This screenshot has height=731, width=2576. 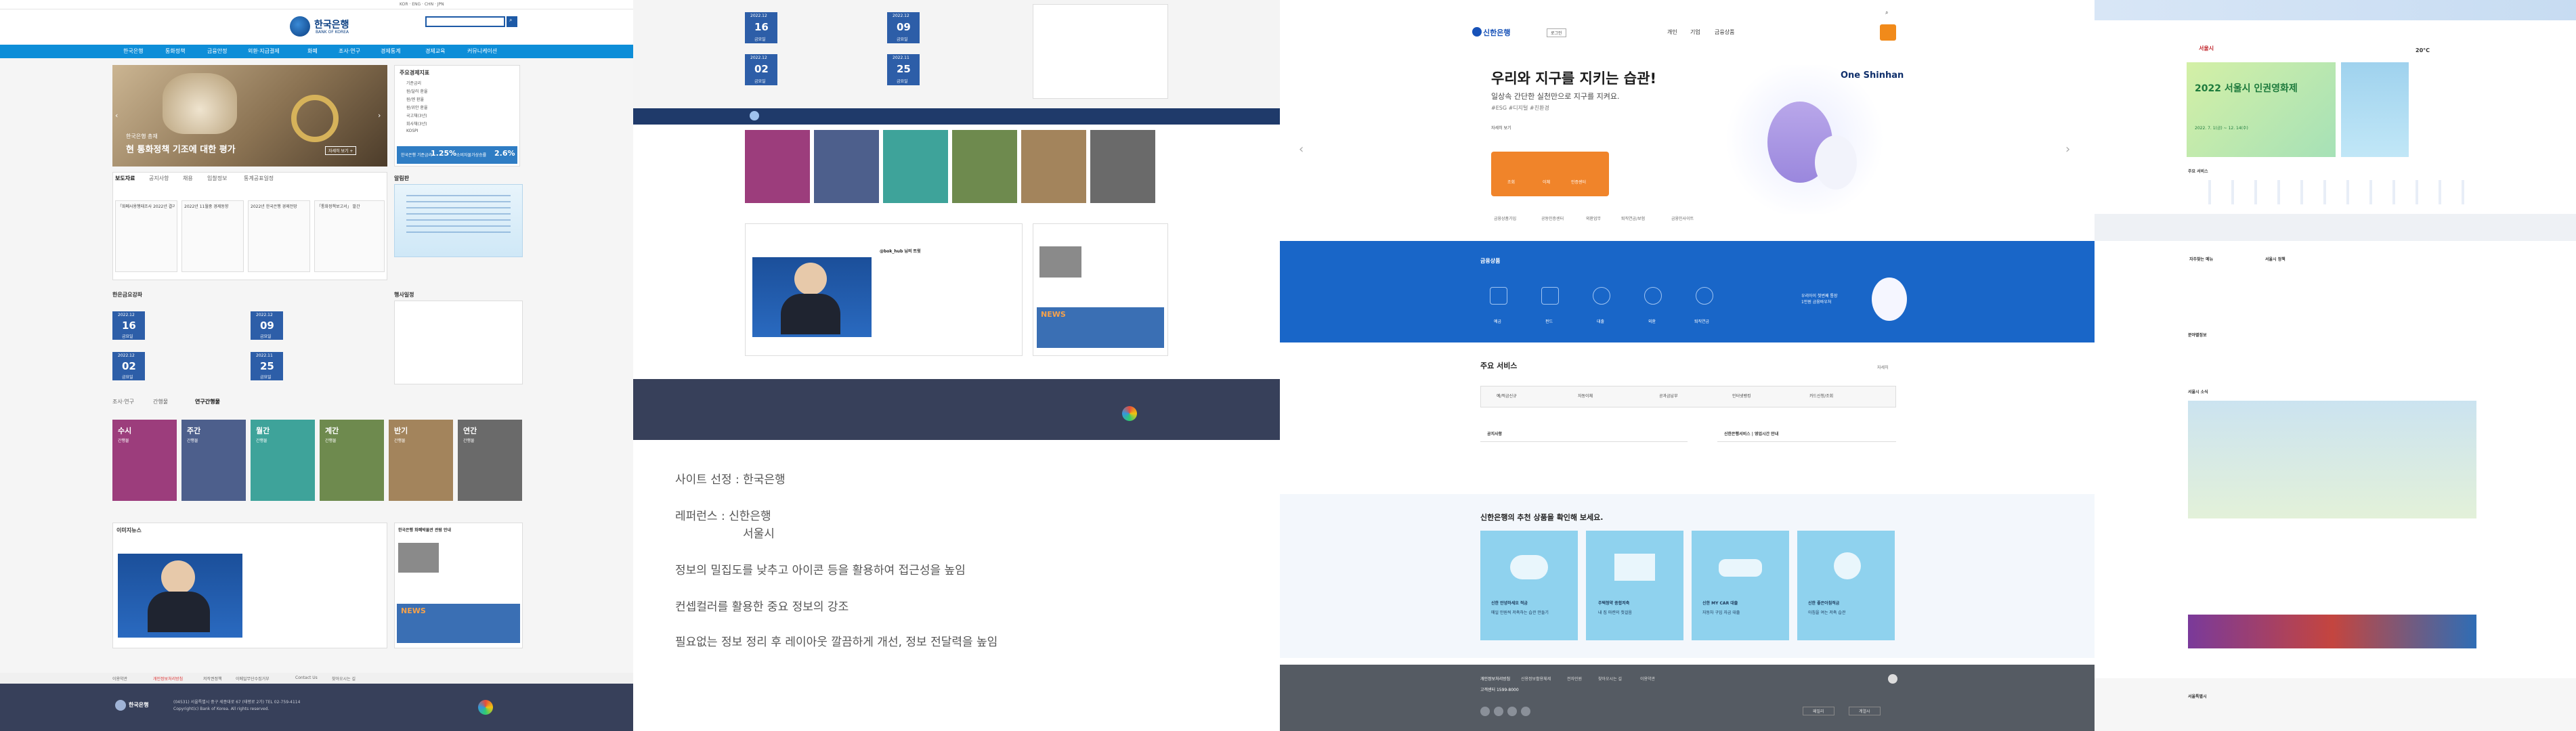 I want to click on shinhan-top-link: 금융상품, so click(x=1724, y=32).